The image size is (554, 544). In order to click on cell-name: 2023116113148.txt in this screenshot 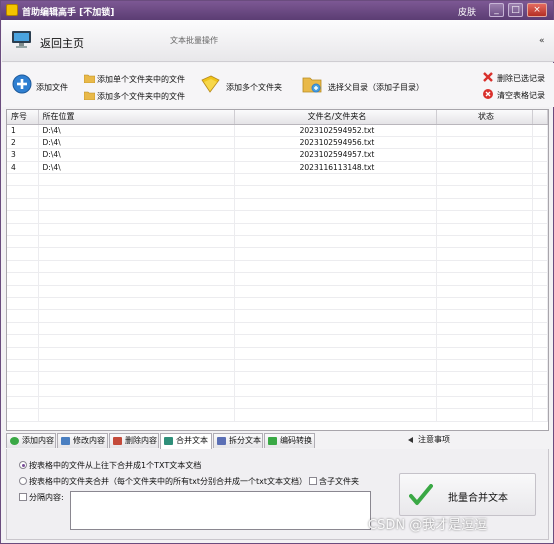, I will do `click(335, 168)`.